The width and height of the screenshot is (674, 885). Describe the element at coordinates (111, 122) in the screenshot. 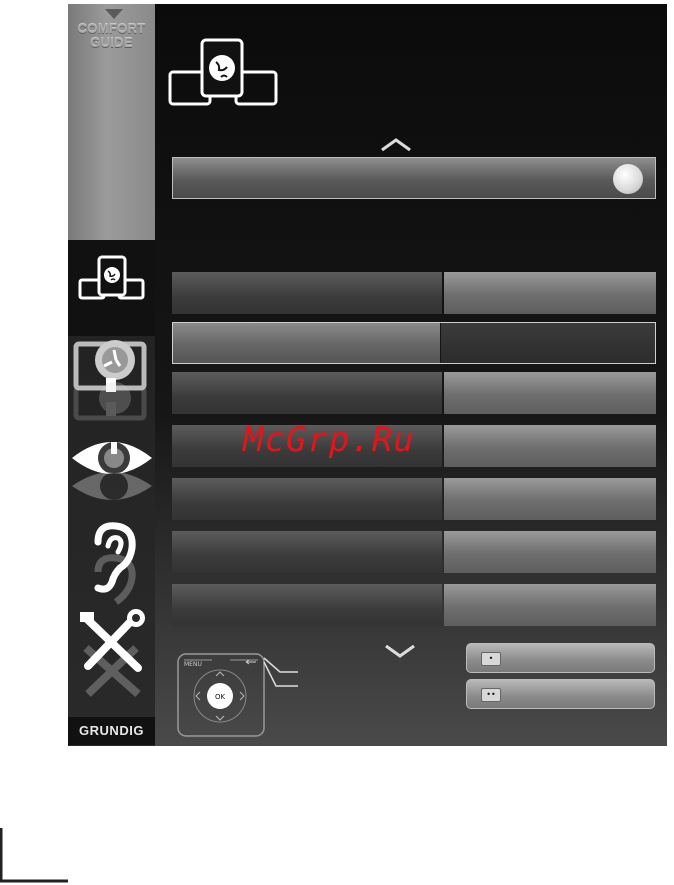

I see `comfort-guide-button: COMFORT GUIDE` at that location.